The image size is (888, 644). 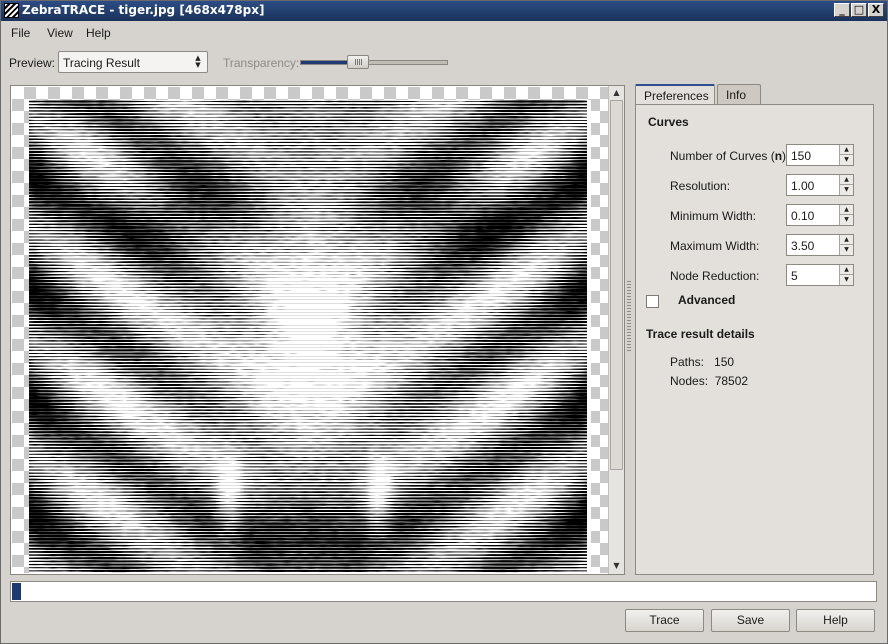 I want to click on close-button: X, so click(x=876, y=10).